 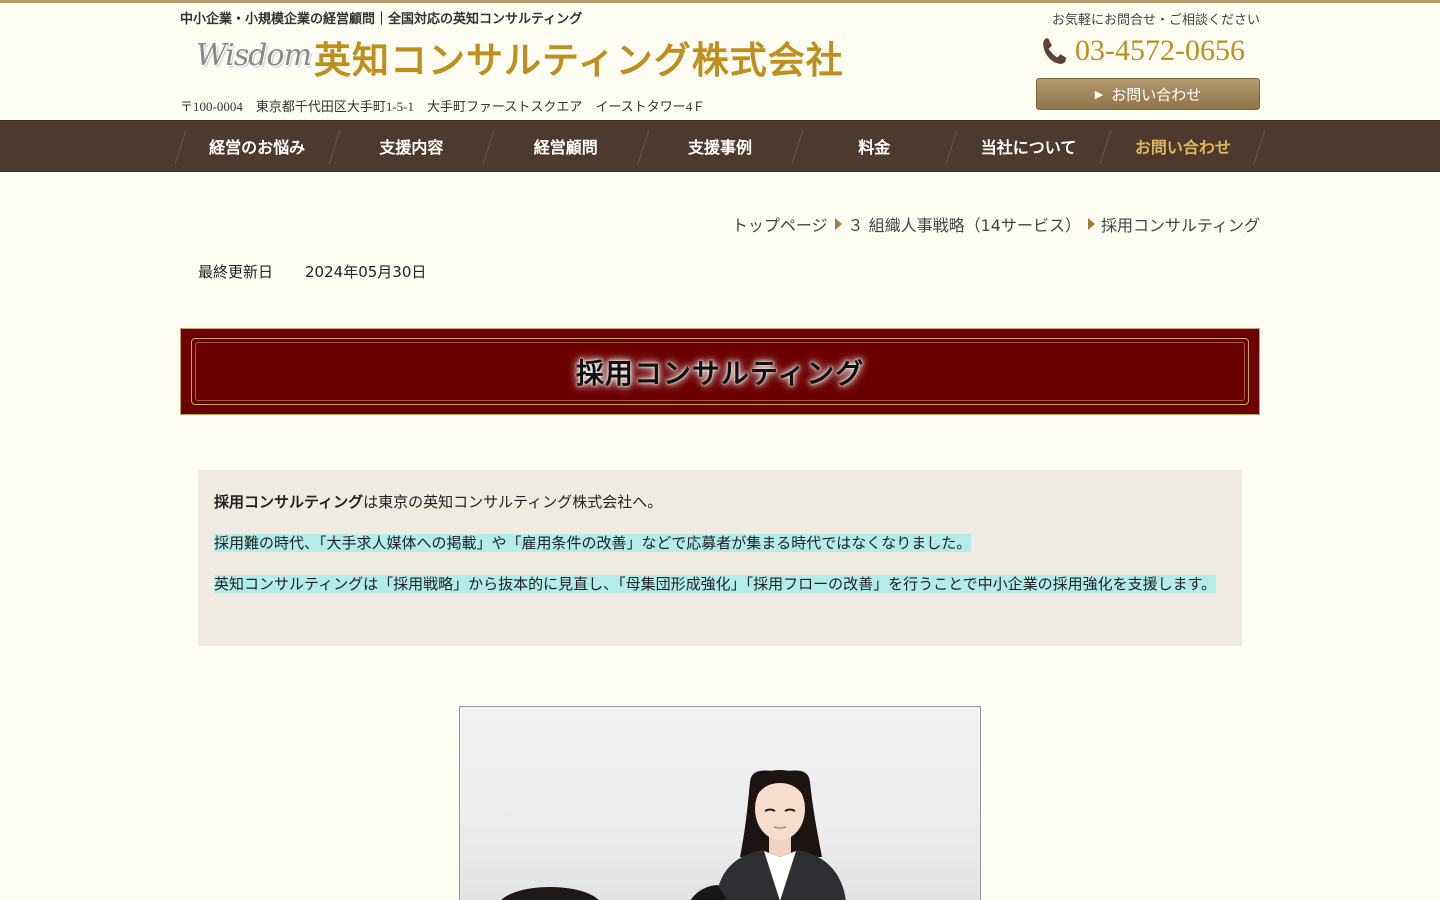 I want to click on global-nav: 経営のお悩み 支援内容 経営顧問 支援事例 料金 当社について お問い合わせ, so click(x=720, y=146).